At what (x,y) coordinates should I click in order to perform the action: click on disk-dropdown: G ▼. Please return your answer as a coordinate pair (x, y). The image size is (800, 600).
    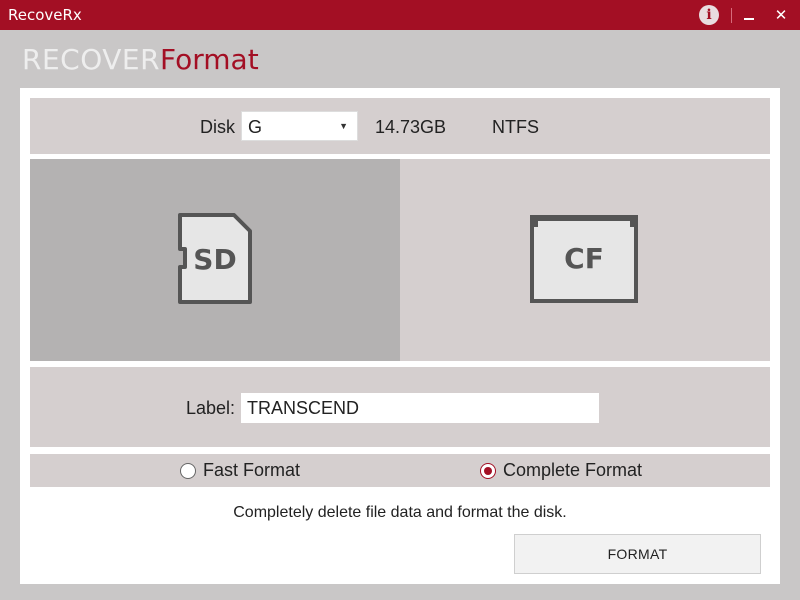
    Looking at the image, I should click on (299, 126).